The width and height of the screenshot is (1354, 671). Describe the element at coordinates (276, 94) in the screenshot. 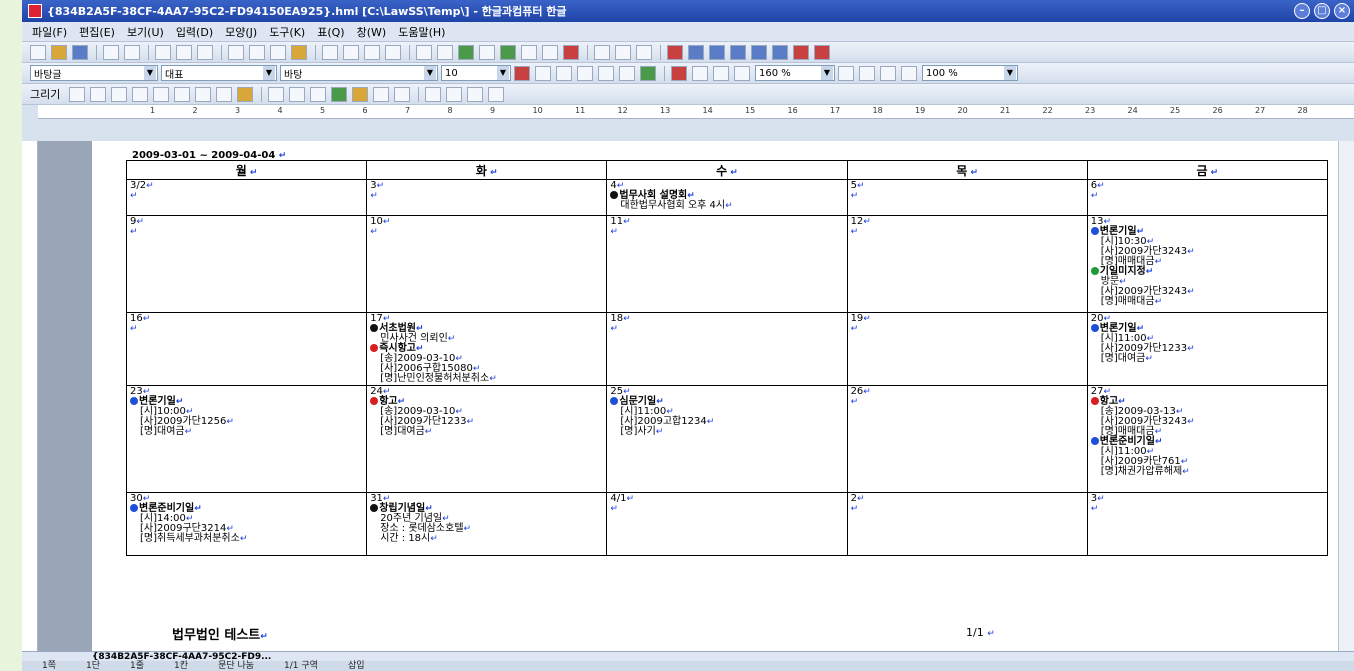

I see `select-tool-icon` at that location.